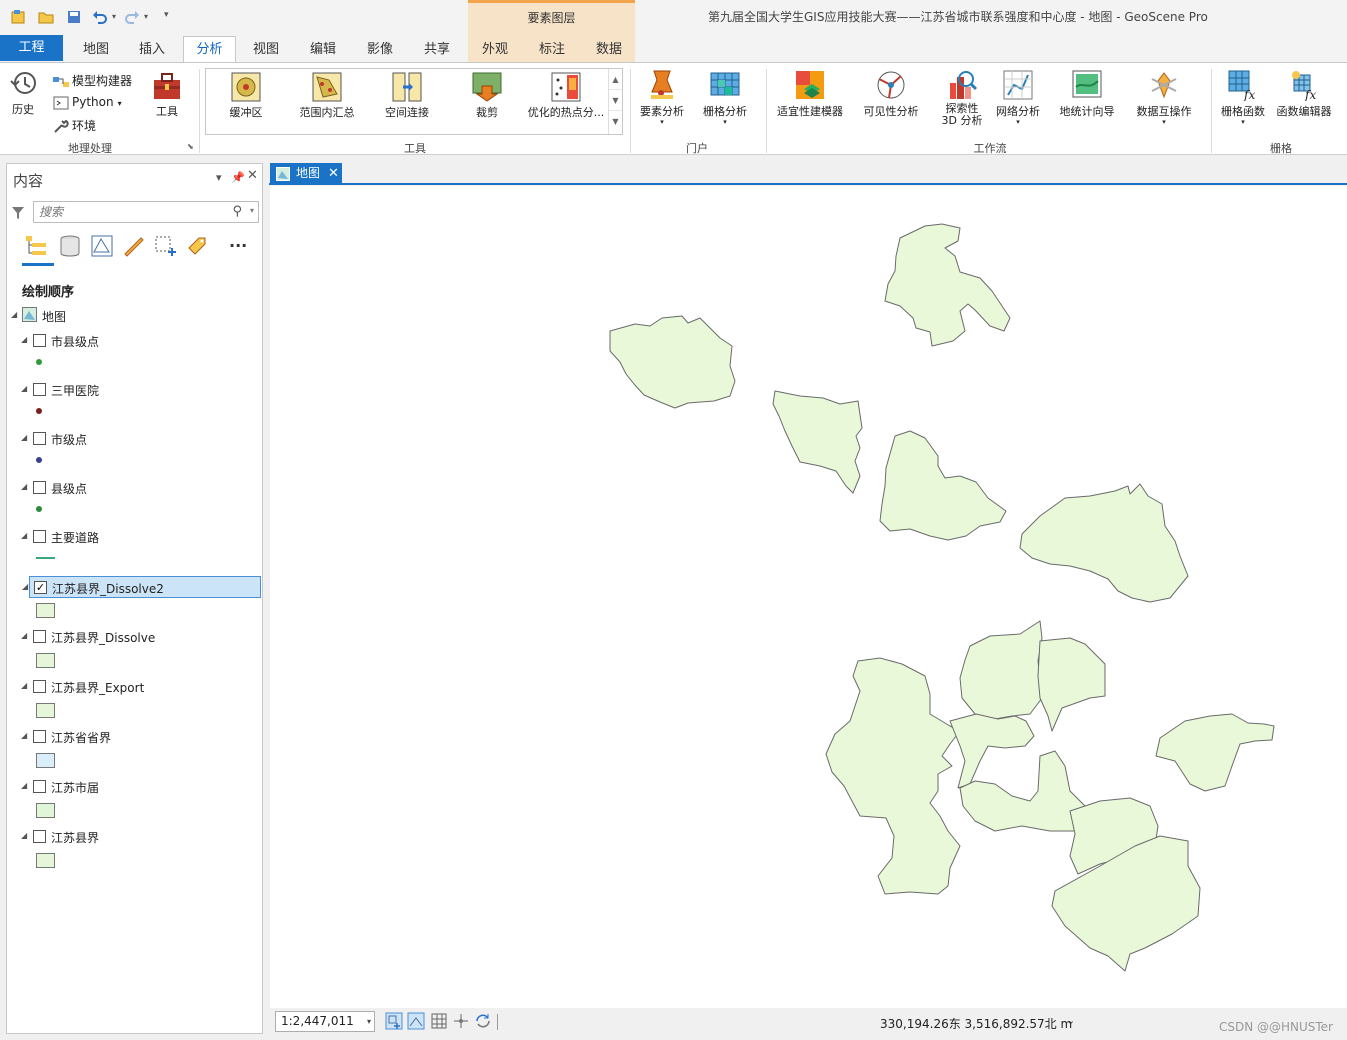 Image resolution: width=1347 pixels, height=1040 pixels. I want to click on scale-selector: 1:2,447,011 ▾, so click(325, 1021).